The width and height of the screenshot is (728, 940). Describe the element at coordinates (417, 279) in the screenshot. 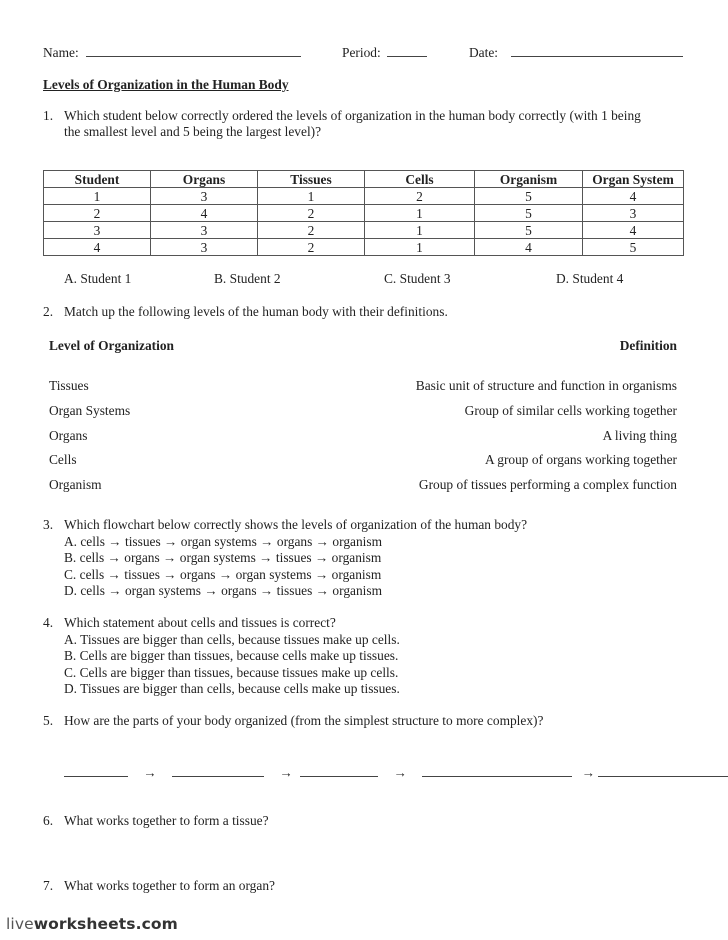

I see `q1-option-c: C. Student 3` at that location.